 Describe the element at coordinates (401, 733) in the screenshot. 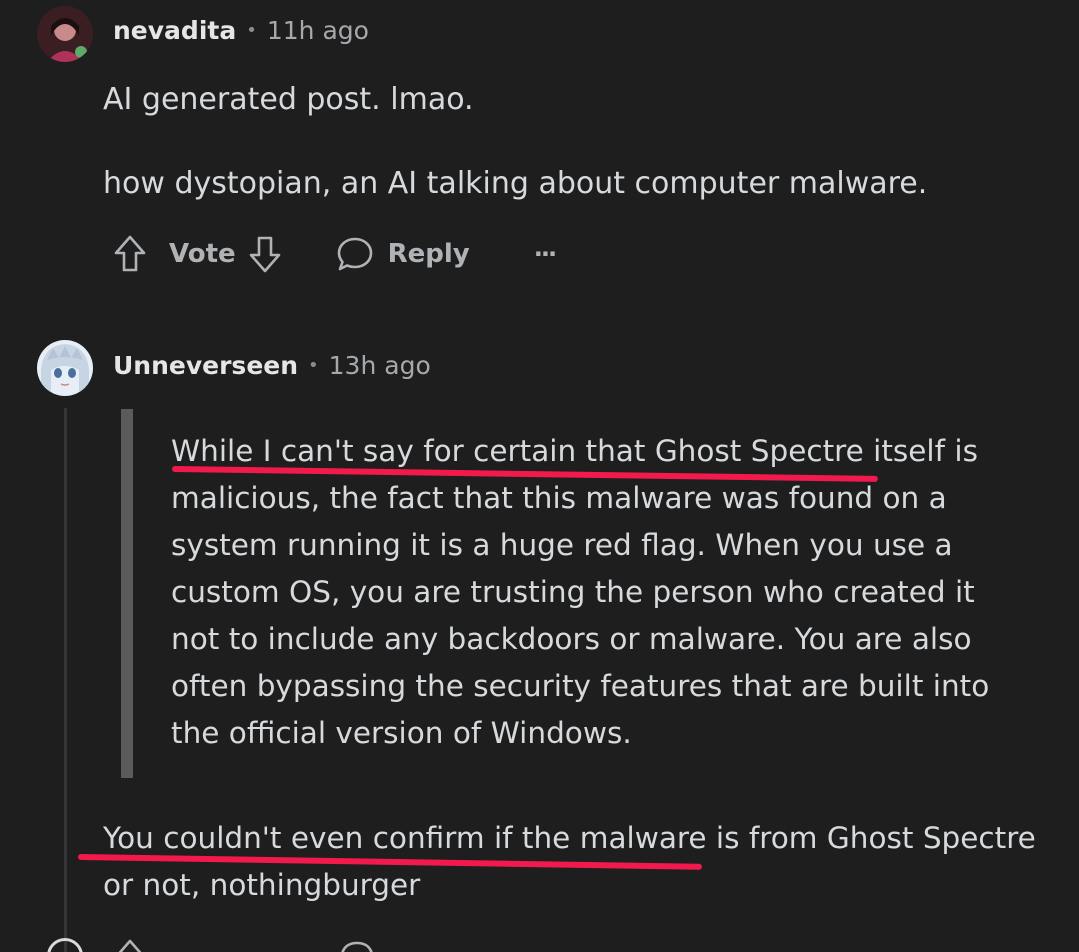

I see `quote-line: the official version of Windows.` at that location.